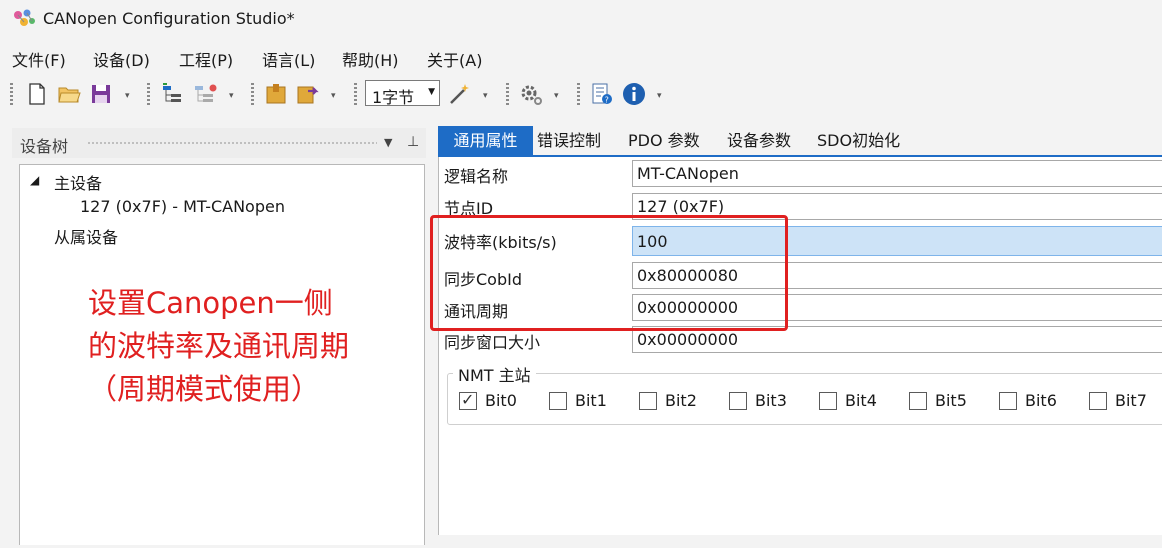  What do you see at coordinates (591, 400) in the screenshot?
I see `checkbox-label: Bit1` at bounding box center [591, 400].